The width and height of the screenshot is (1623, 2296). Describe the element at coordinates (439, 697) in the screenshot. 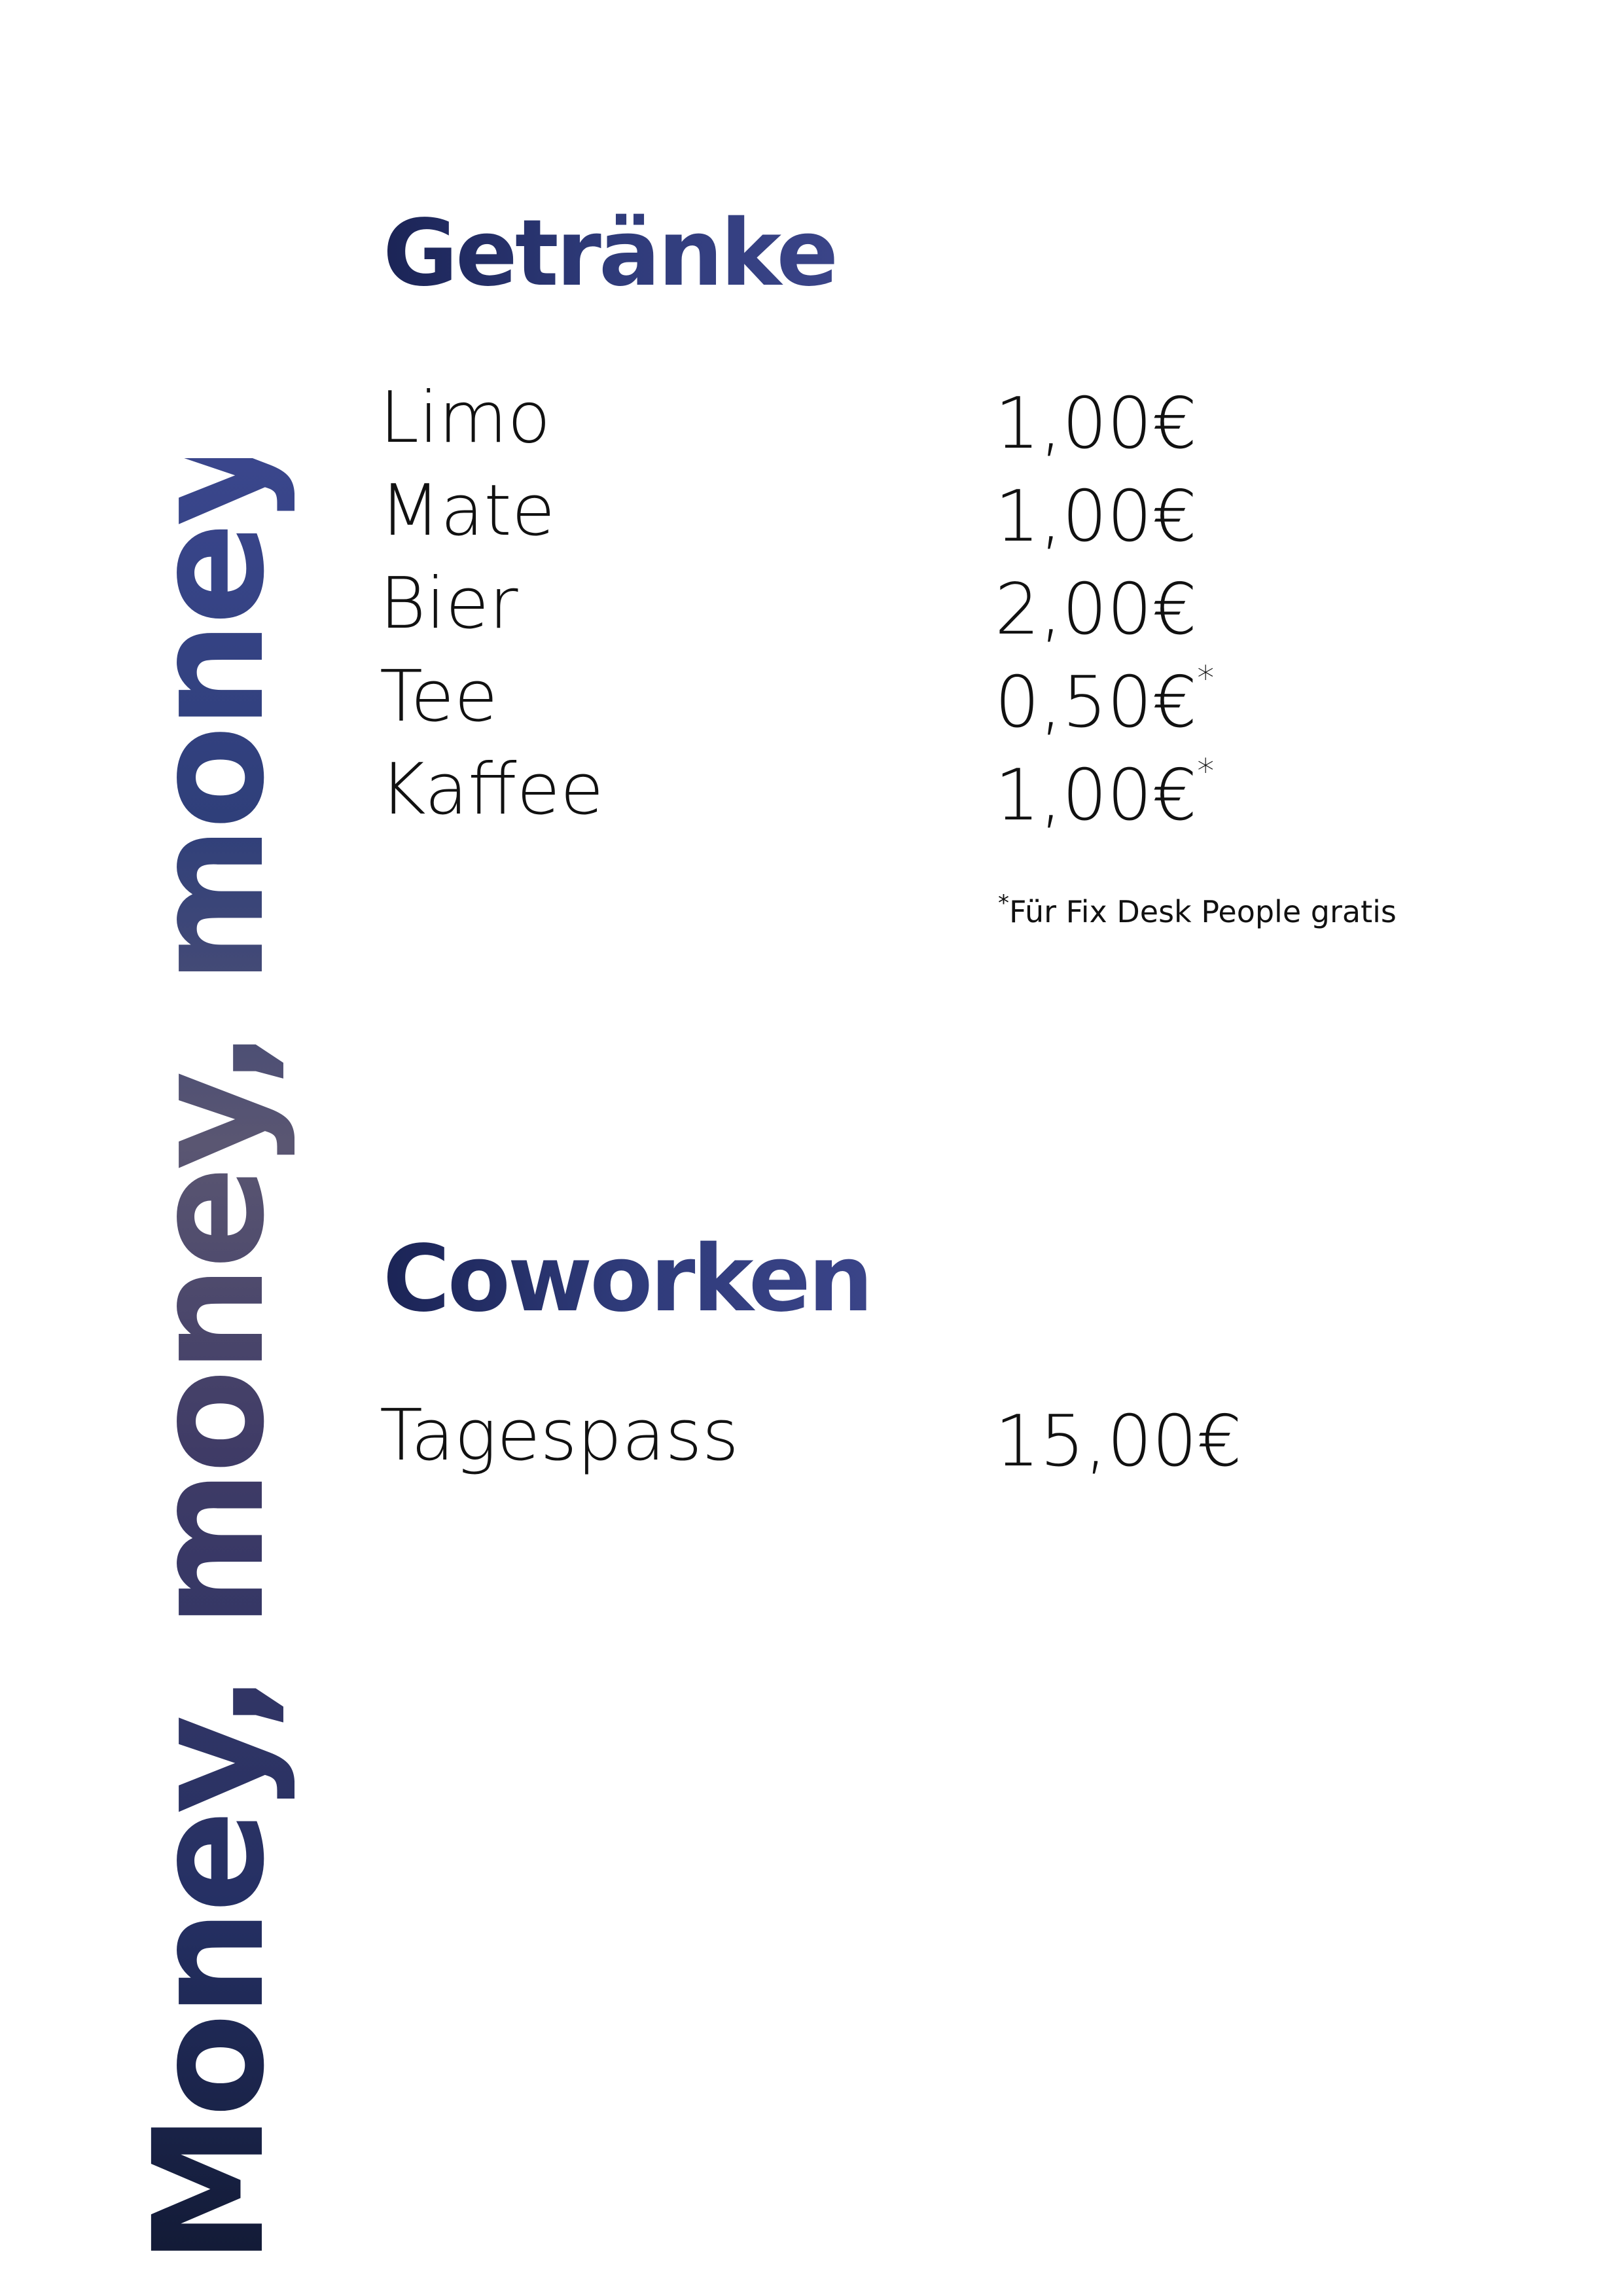

I see `drink-name-tee: Tee` at that location.